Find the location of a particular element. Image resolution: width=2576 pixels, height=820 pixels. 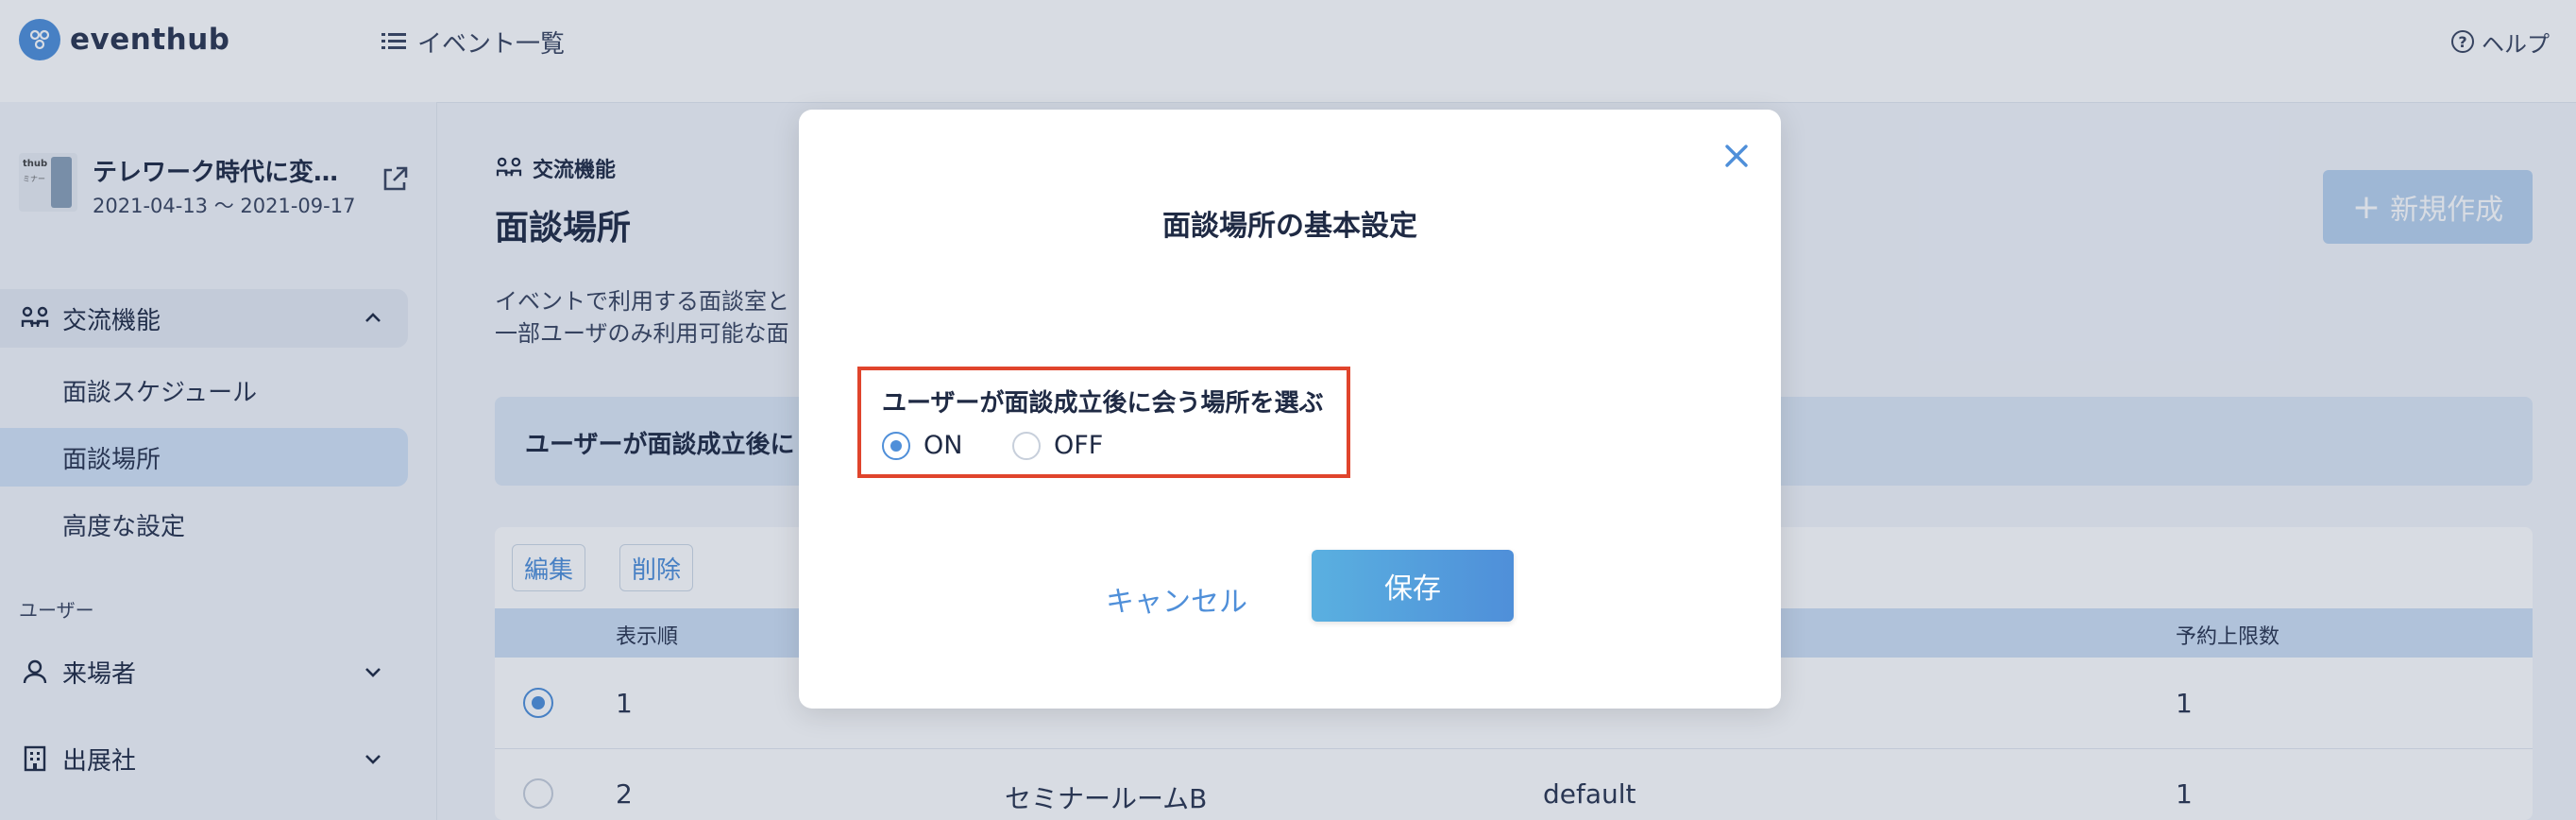

modal-title: 面談場所の基本設定 is located at coordinates (1289, 227).